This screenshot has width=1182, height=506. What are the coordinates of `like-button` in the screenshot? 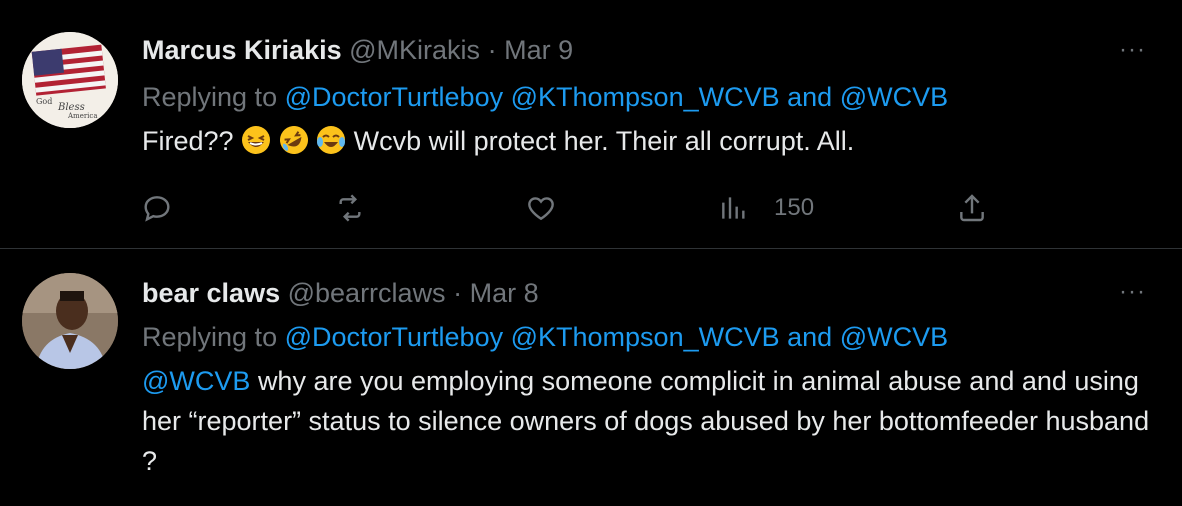 It's located at (541, 208).